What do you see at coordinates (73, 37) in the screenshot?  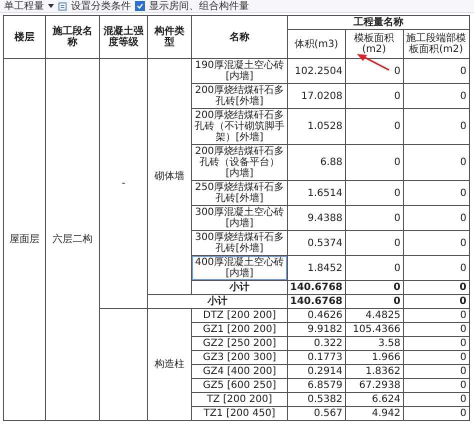 I see `column-header: 施工段名称` at bounding box center [73, 37].